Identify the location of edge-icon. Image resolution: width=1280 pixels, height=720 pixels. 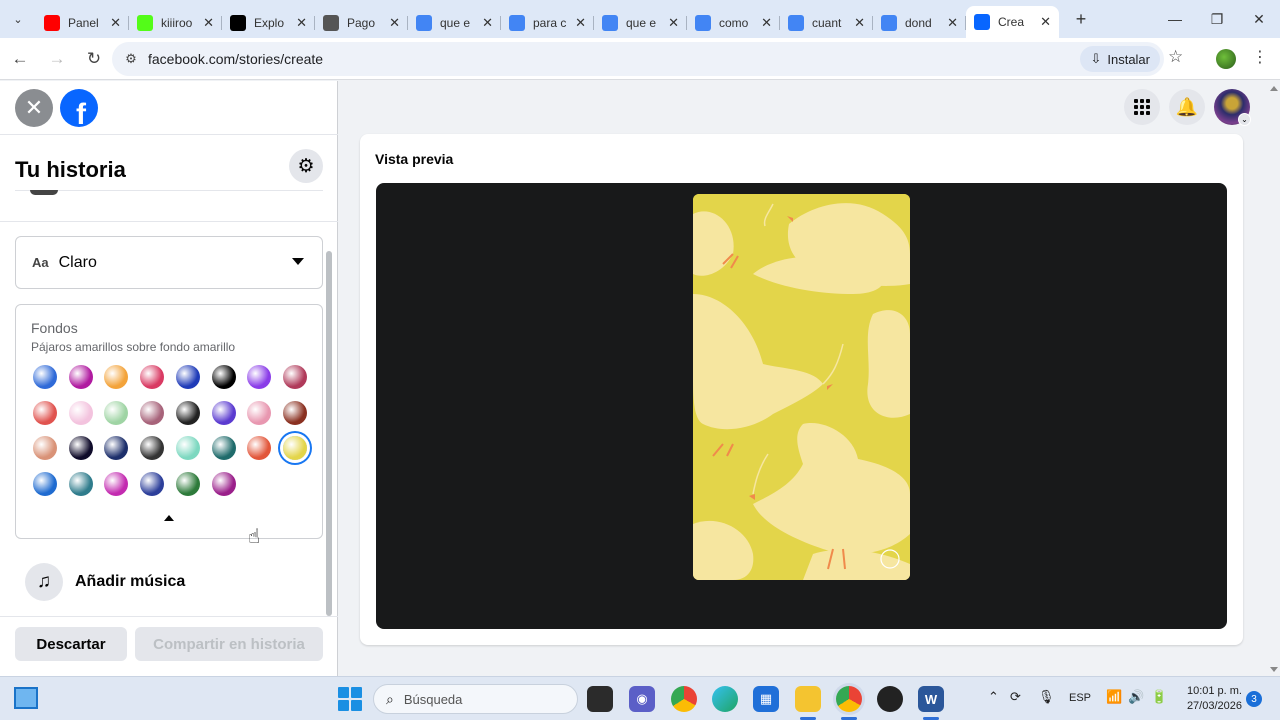
(725, 699).